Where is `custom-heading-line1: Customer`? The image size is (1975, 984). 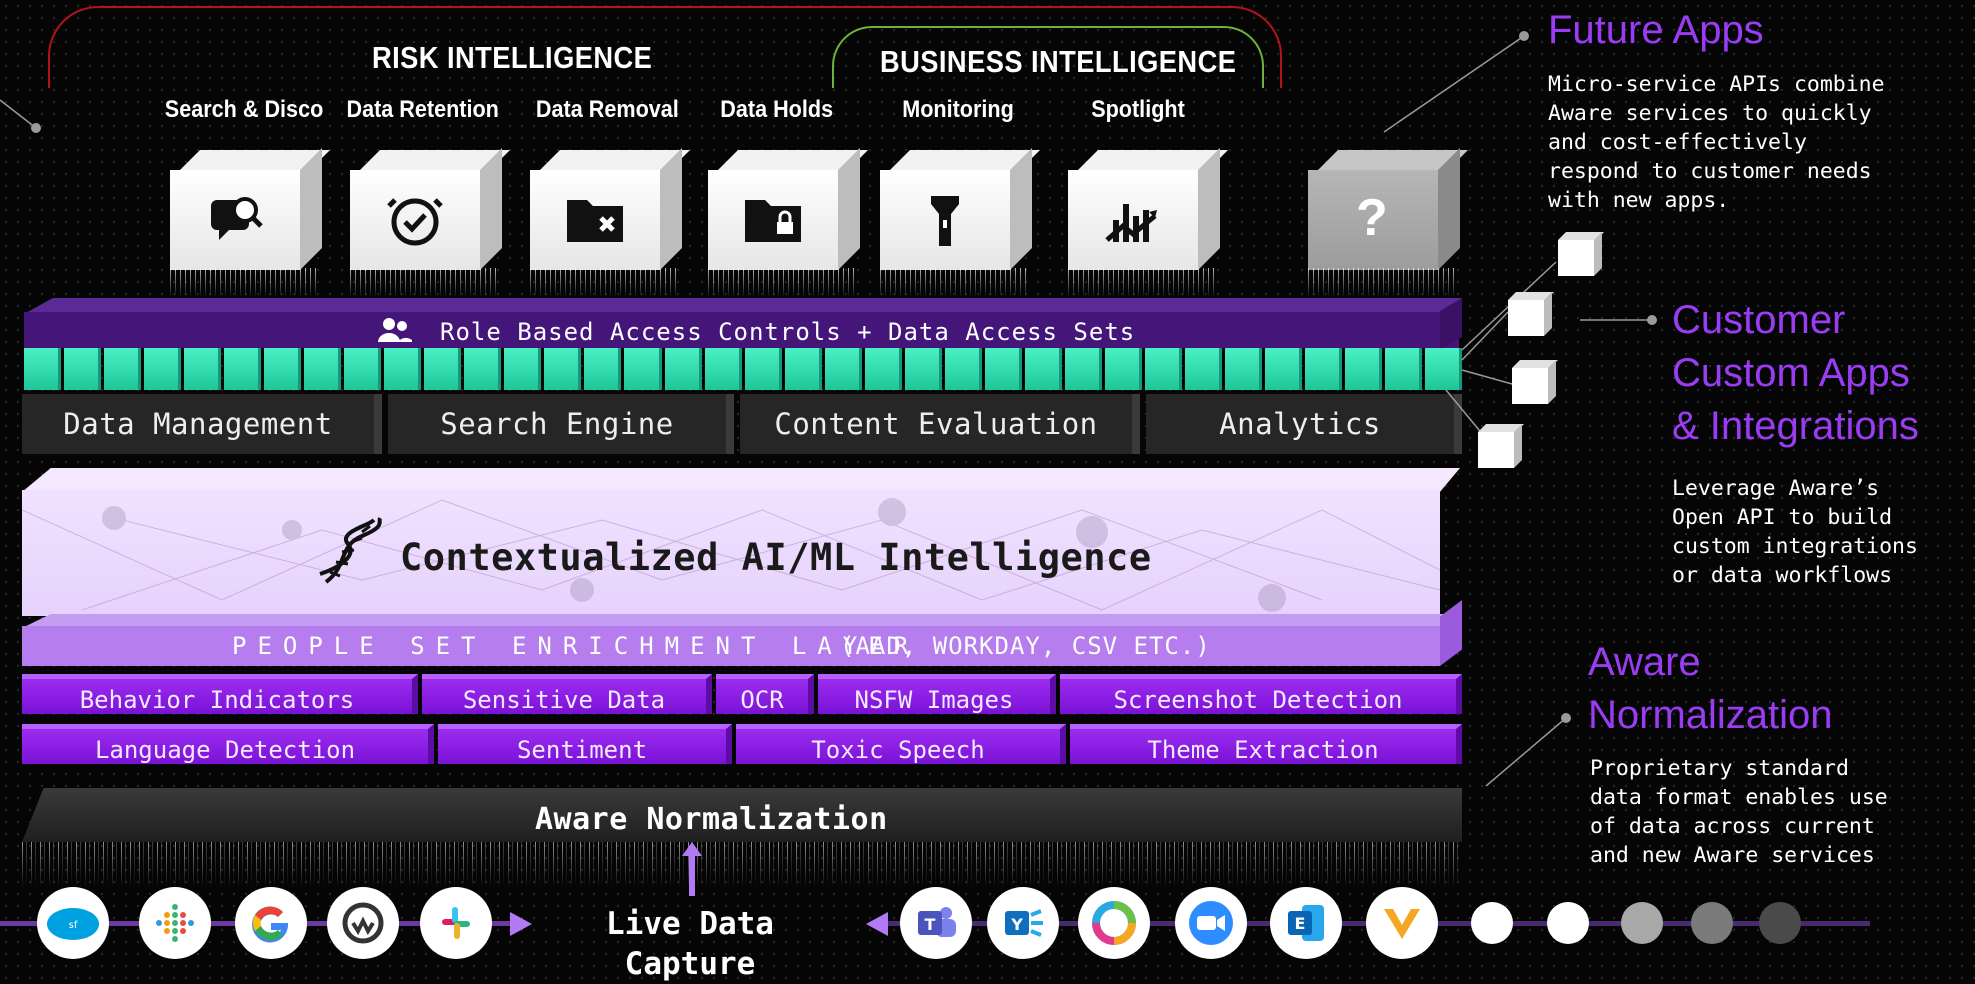 custom-heading-line1: Customer is located at coordinates (1759, 320).